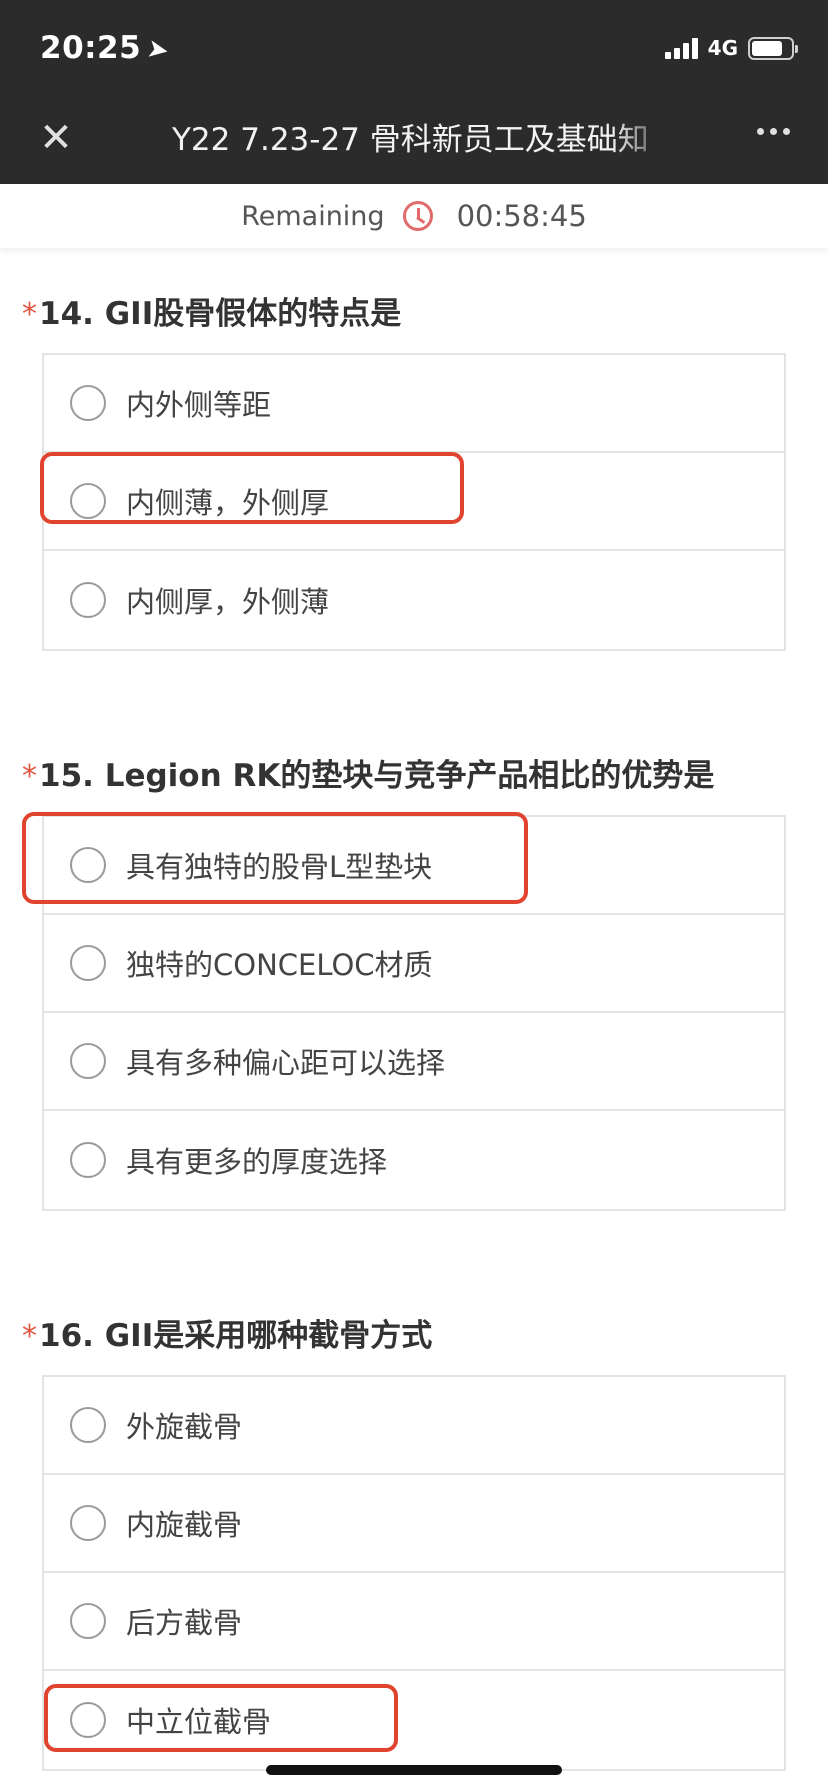 This screenshot has width=828, height=1792. I want to click on nav-bar: ✕ Y22 7.23-27 骨科新员工及基础知, so click(414, 138).